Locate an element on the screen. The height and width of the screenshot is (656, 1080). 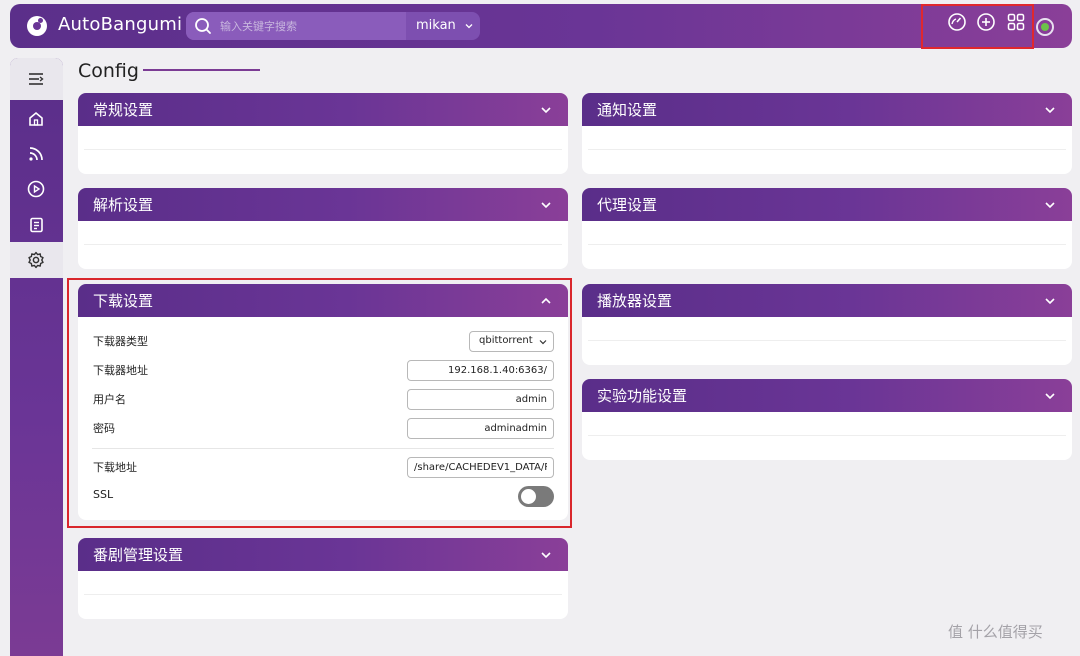
panel-title: 播放器设置 is located at coordinates (635, 301).